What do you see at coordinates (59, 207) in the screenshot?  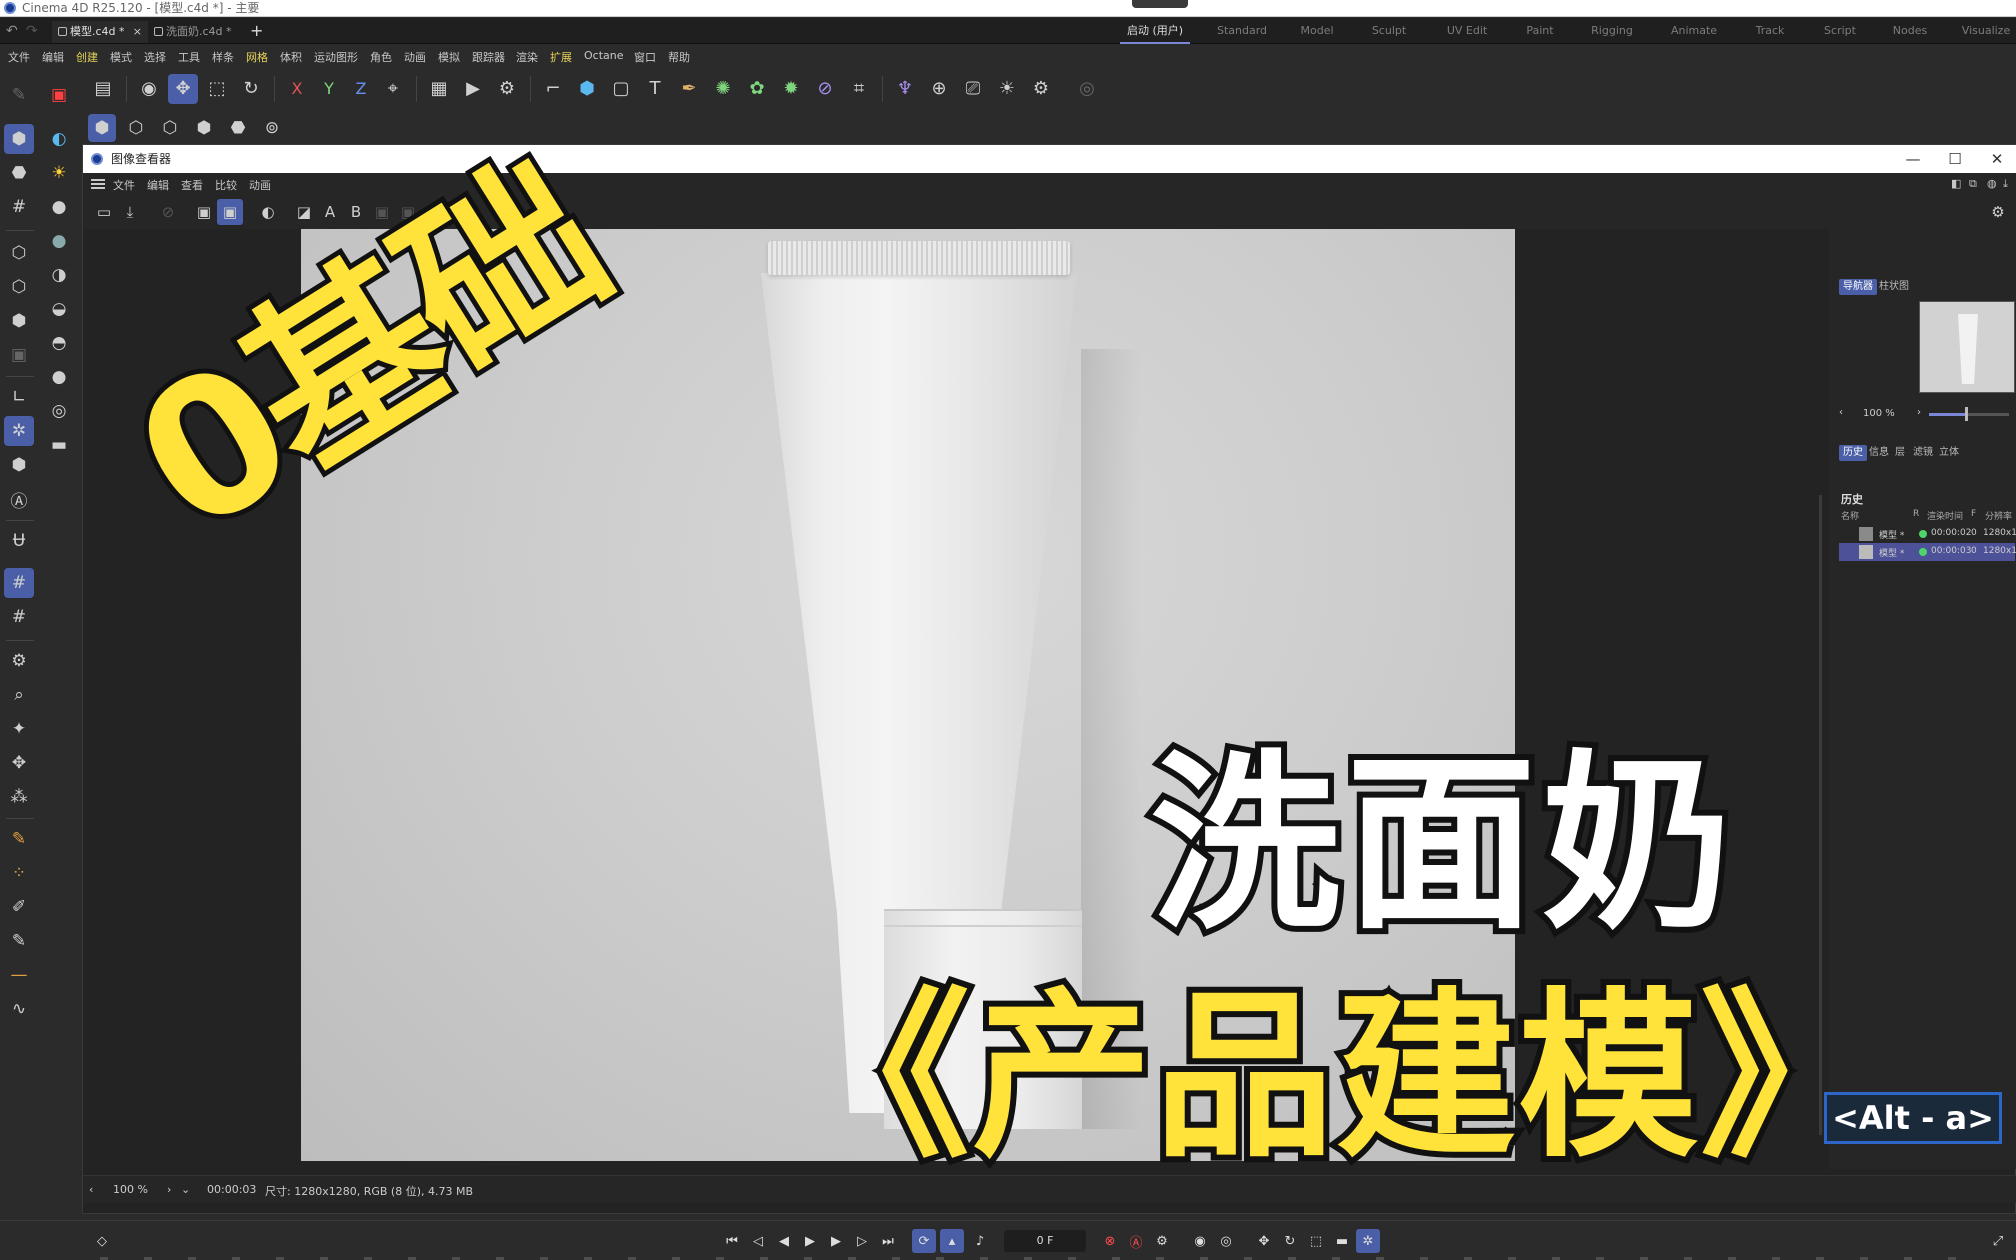 I see `sphere-gray-icon: ●` at bounding box center [59, 207].